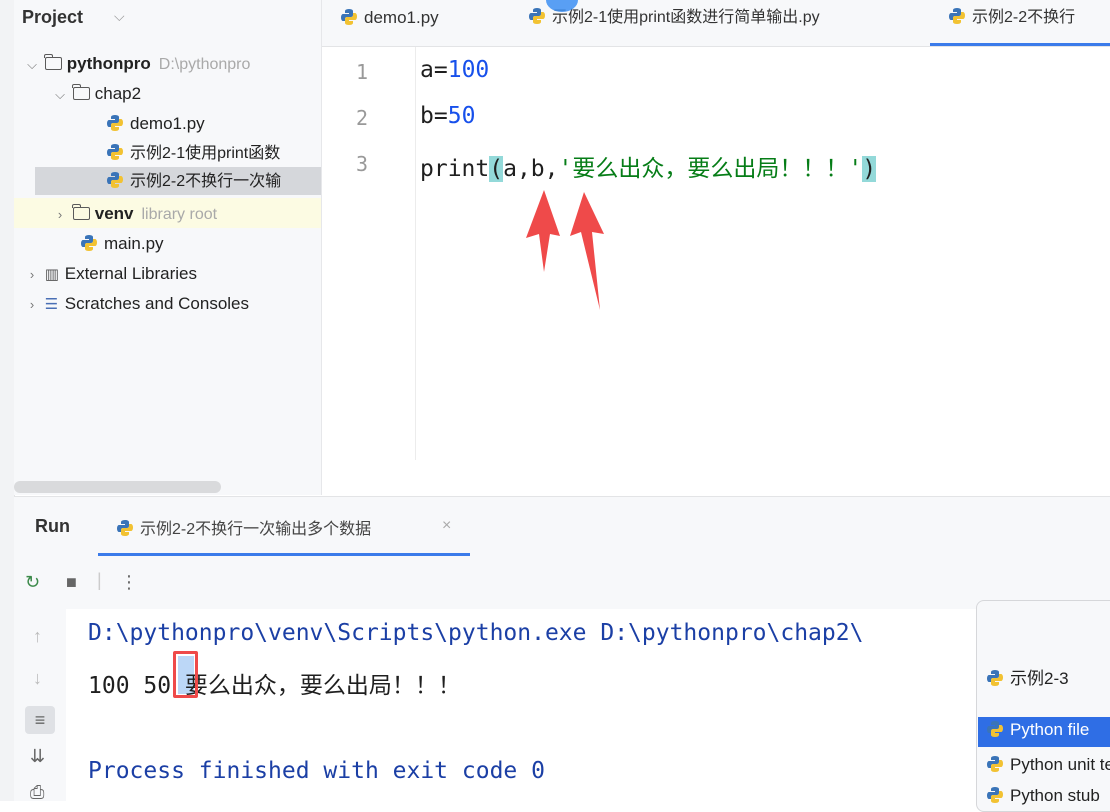 This screenshot has width=1110, height=812. I want to click on more-options-icon: ⋮, so click(129, 582).